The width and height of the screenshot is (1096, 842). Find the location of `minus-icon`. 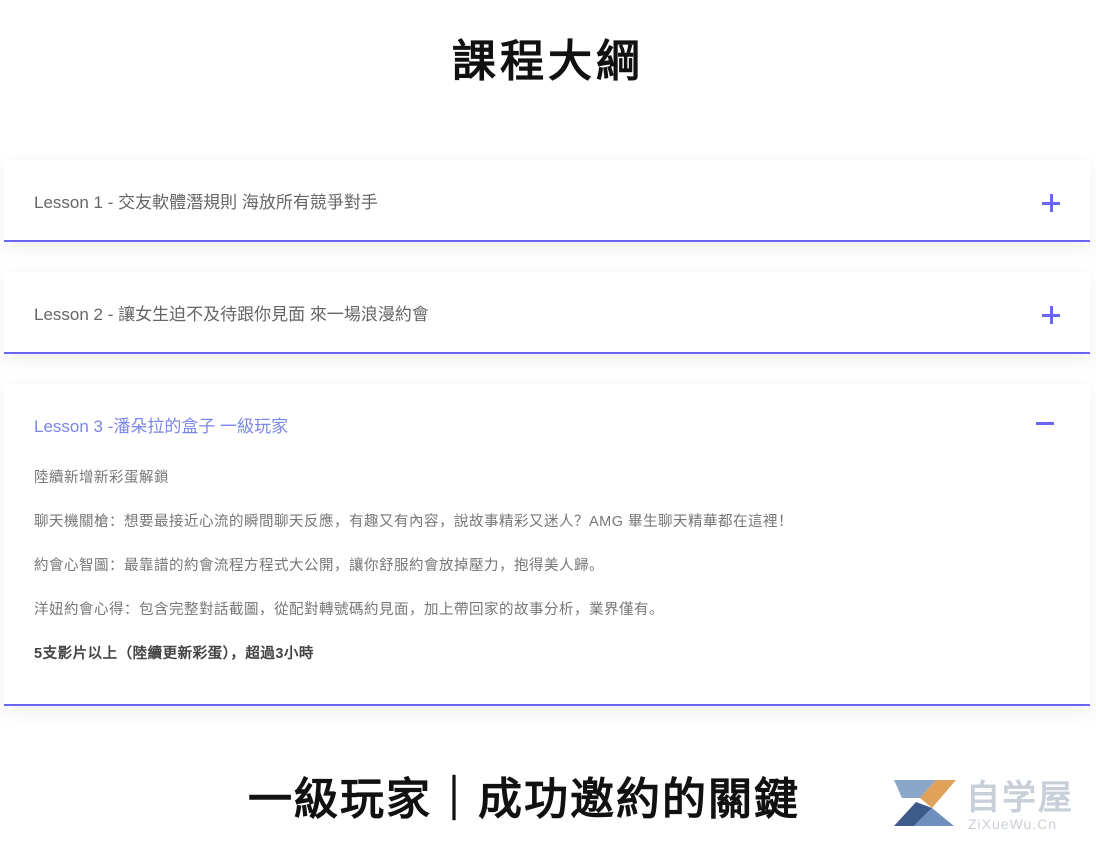

minus-icon is located at coordinates (1045, 423).